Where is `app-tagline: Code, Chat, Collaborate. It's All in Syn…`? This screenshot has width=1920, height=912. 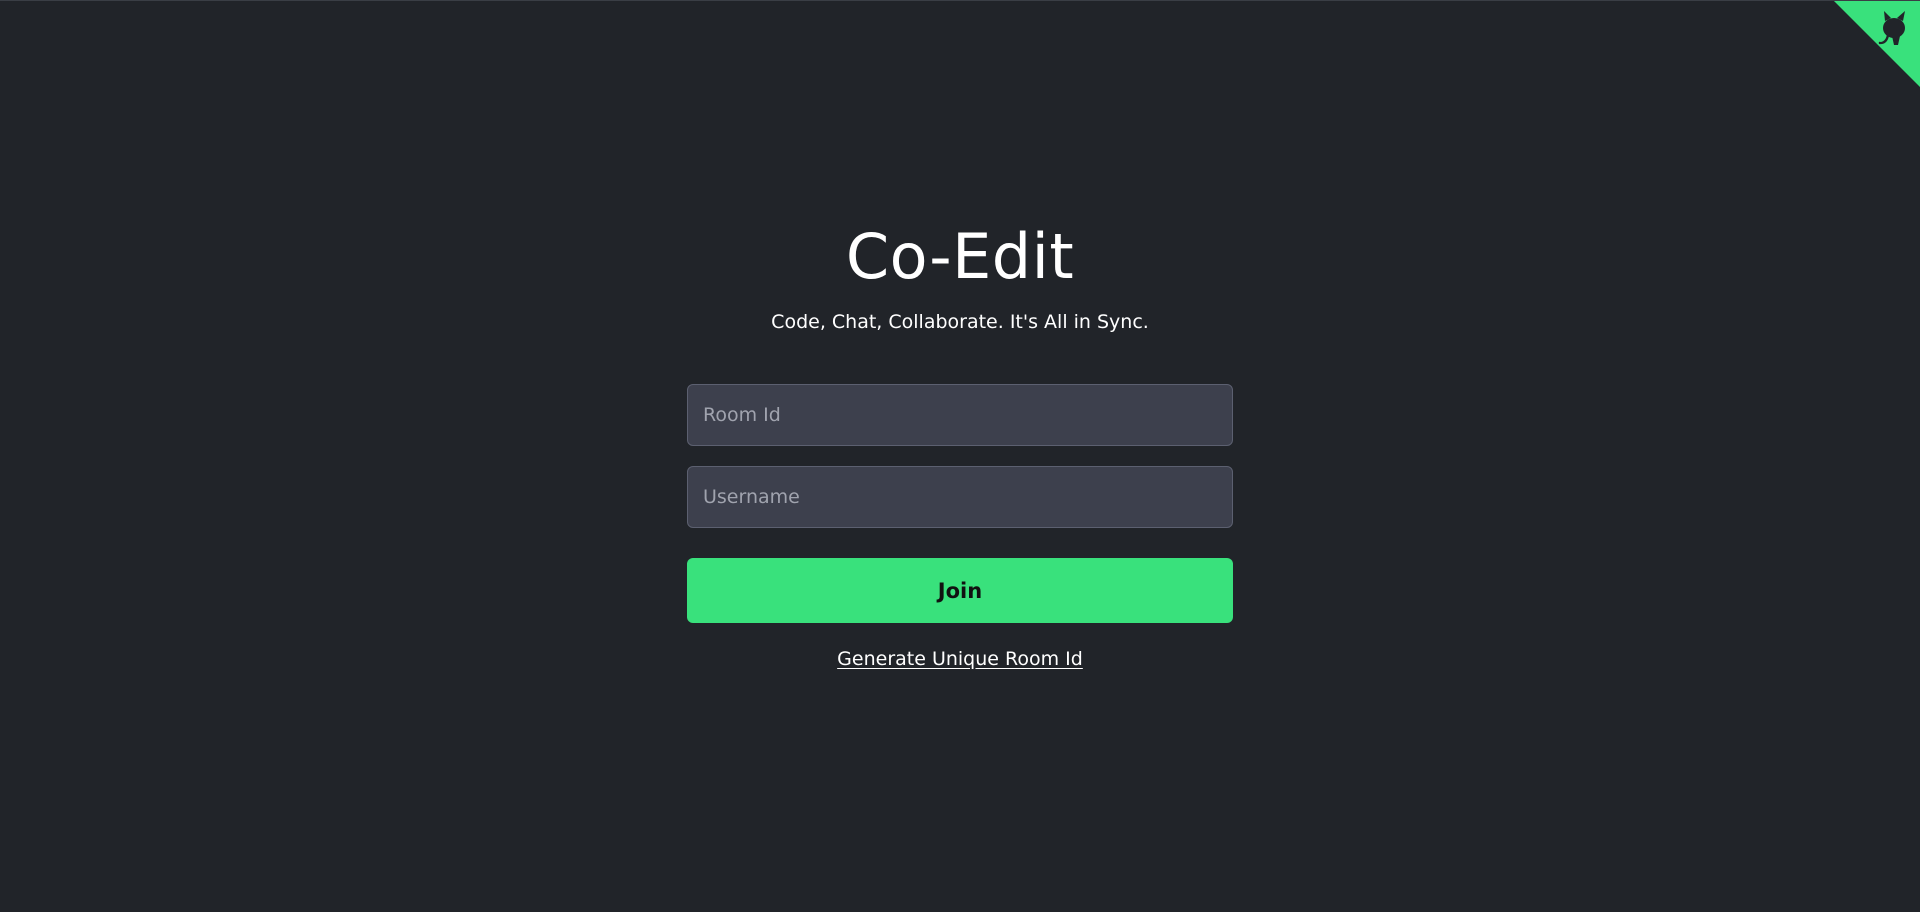
app-tagline: Code, Chat, Collaborate. It's All in Syn… is located at coordinates (960, 322).